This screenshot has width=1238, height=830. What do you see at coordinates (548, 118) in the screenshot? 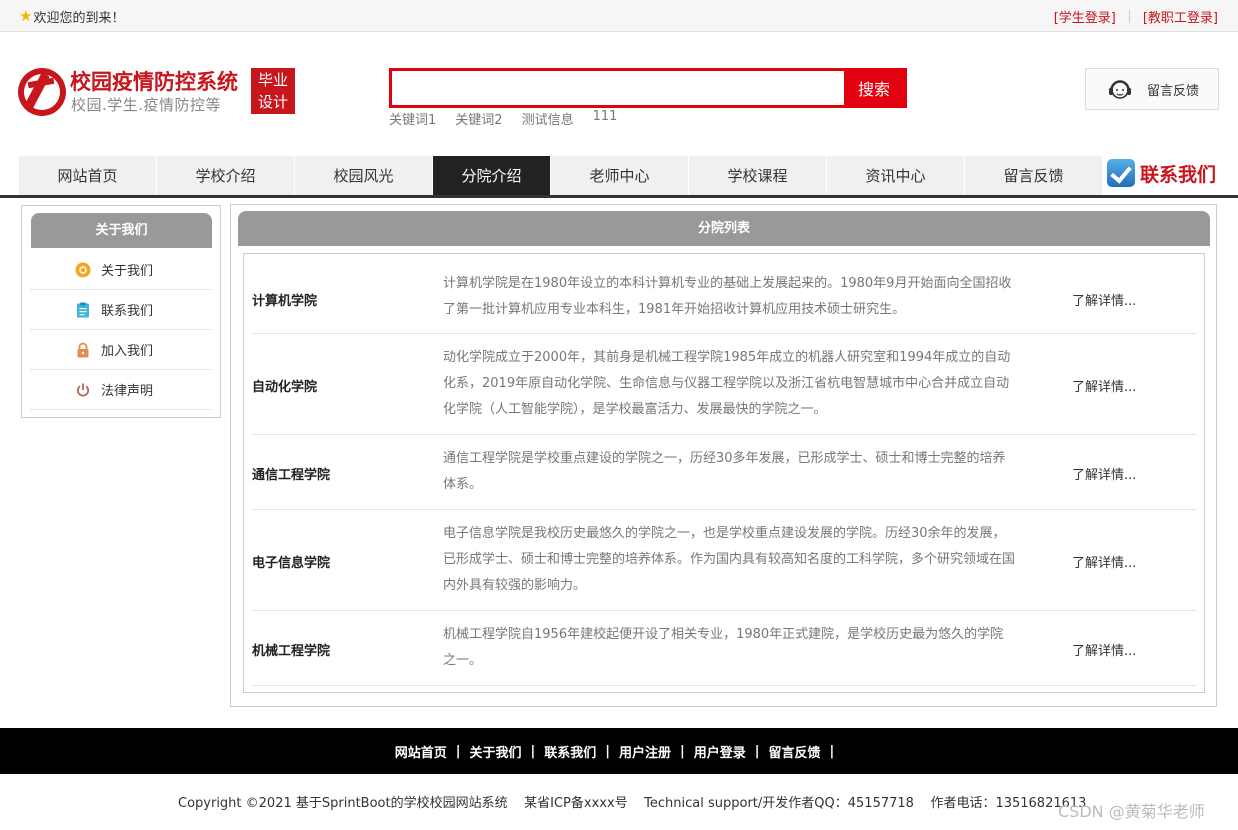
I see `keyword-link: 测试信息` at bounding box center [548, 118].